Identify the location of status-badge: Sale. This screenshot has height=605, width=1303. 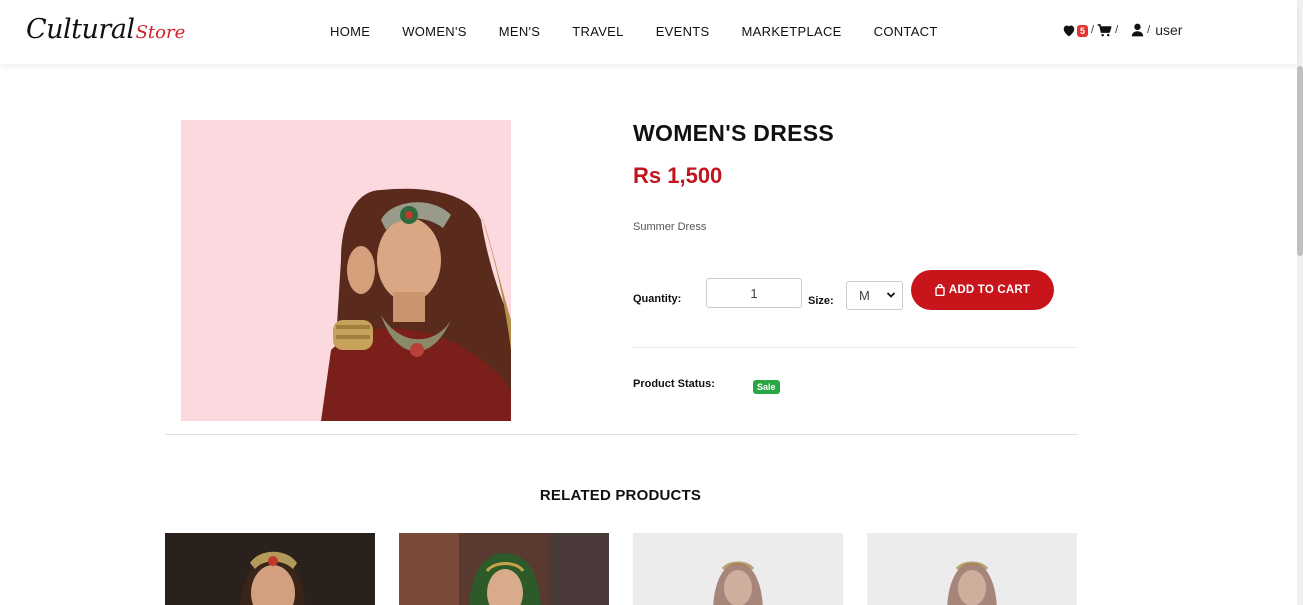
(766, 387).